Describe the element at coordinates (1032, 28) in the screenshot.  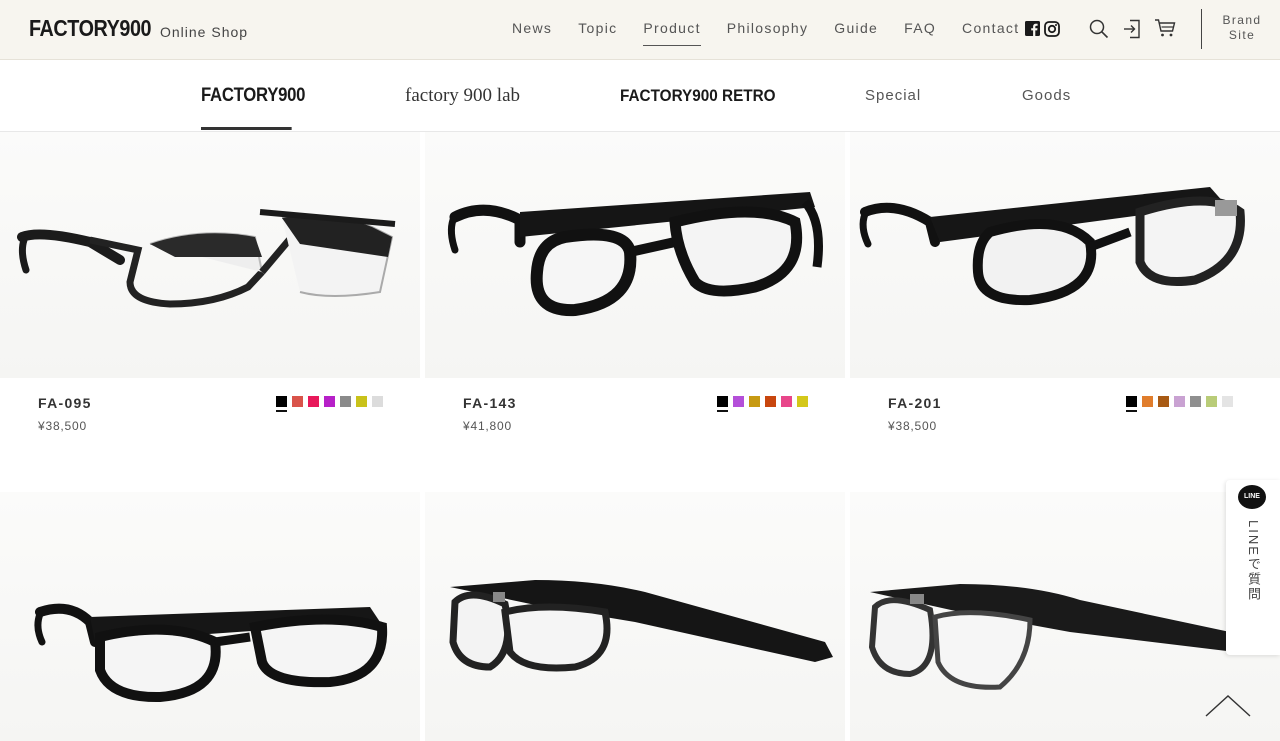
I see `facebook-icon` at that location.